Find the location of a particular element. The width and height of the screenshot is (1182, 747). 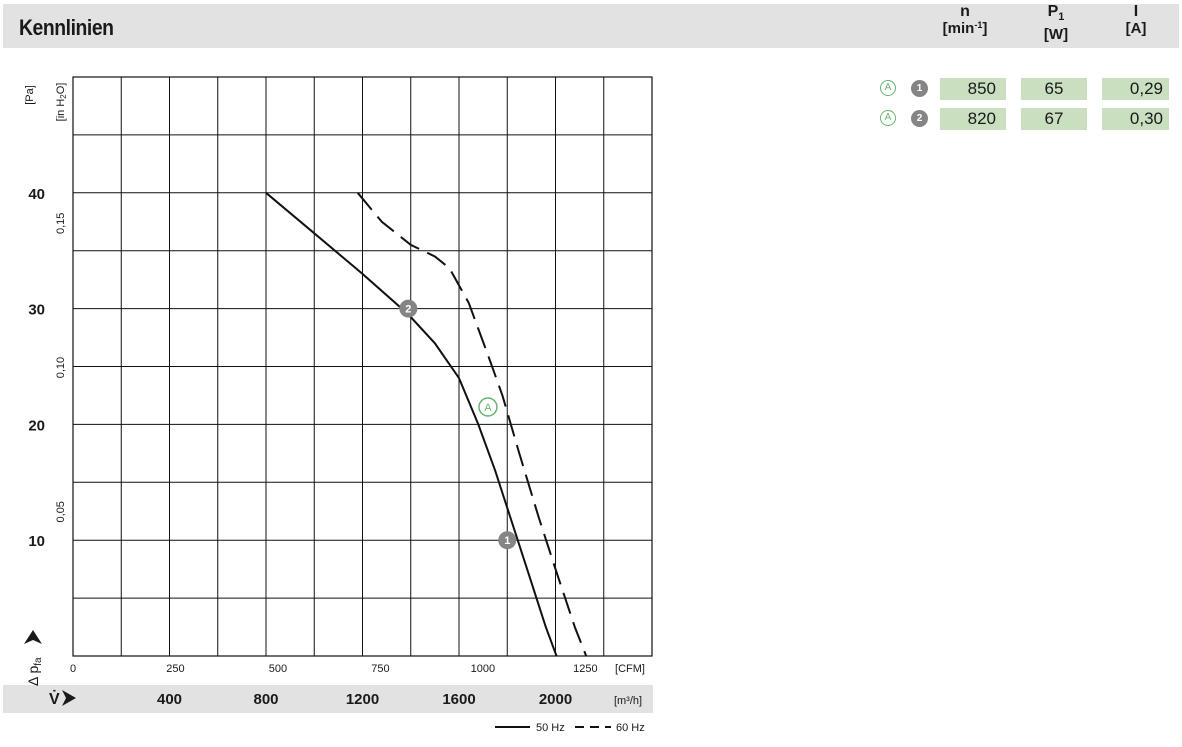

y-tick-label-pa: 20 is located at coordinates (36, 425).